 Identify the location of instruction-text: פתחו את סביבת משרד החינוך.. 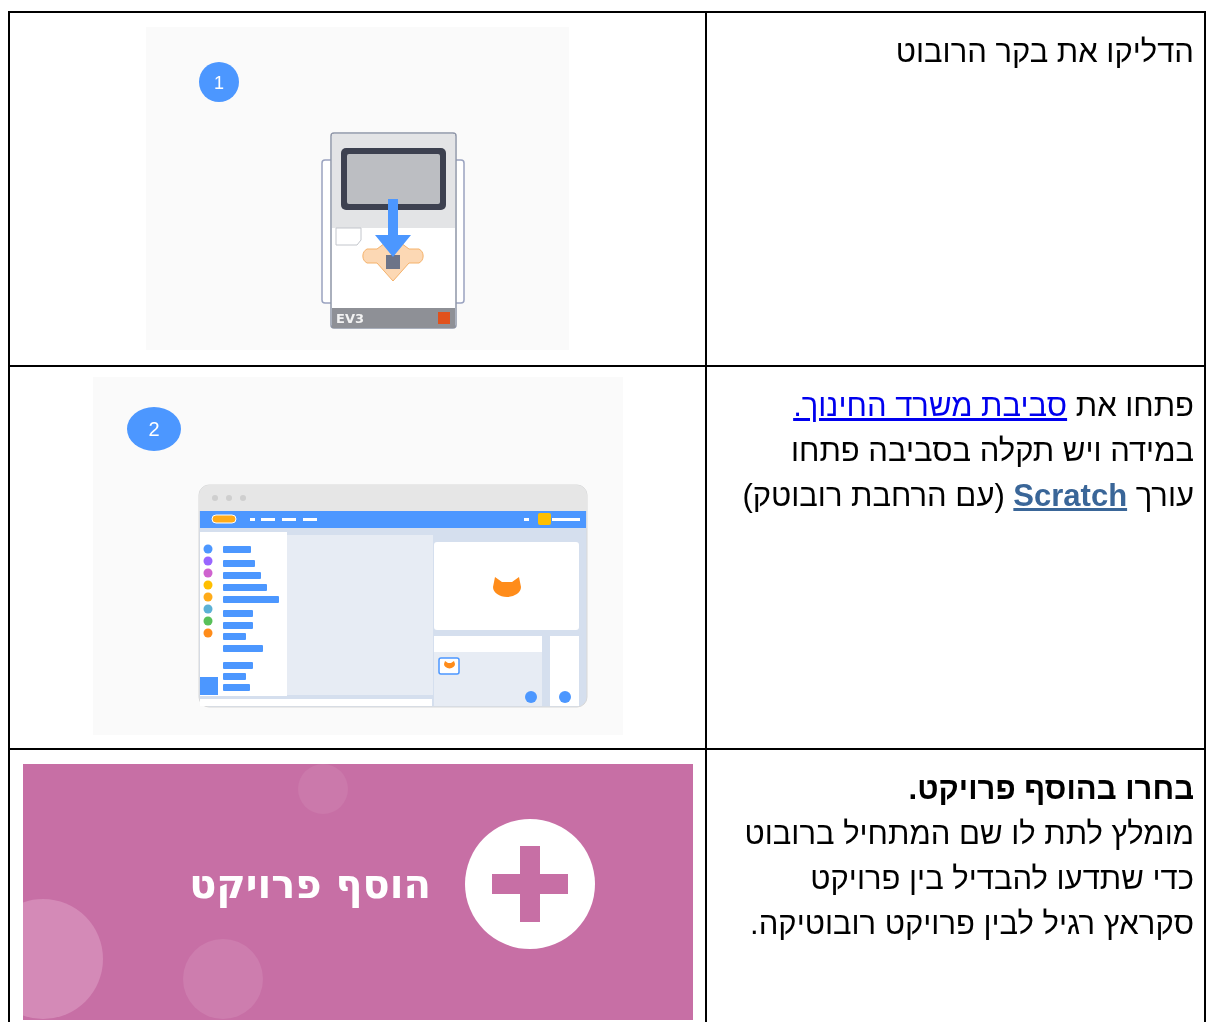
(993, 406).